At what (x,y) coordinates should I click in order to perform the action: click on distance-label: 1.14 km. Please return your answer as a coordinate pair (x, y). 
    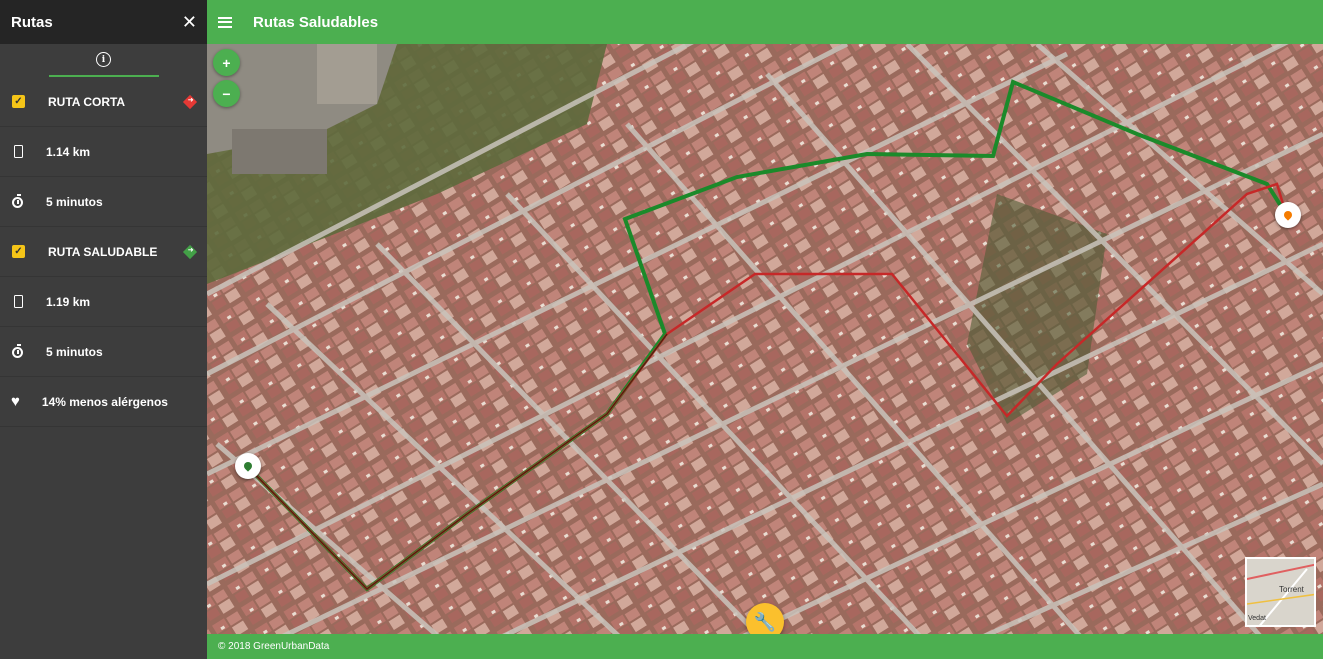
    Looking at the image, I should click on (68, 151).